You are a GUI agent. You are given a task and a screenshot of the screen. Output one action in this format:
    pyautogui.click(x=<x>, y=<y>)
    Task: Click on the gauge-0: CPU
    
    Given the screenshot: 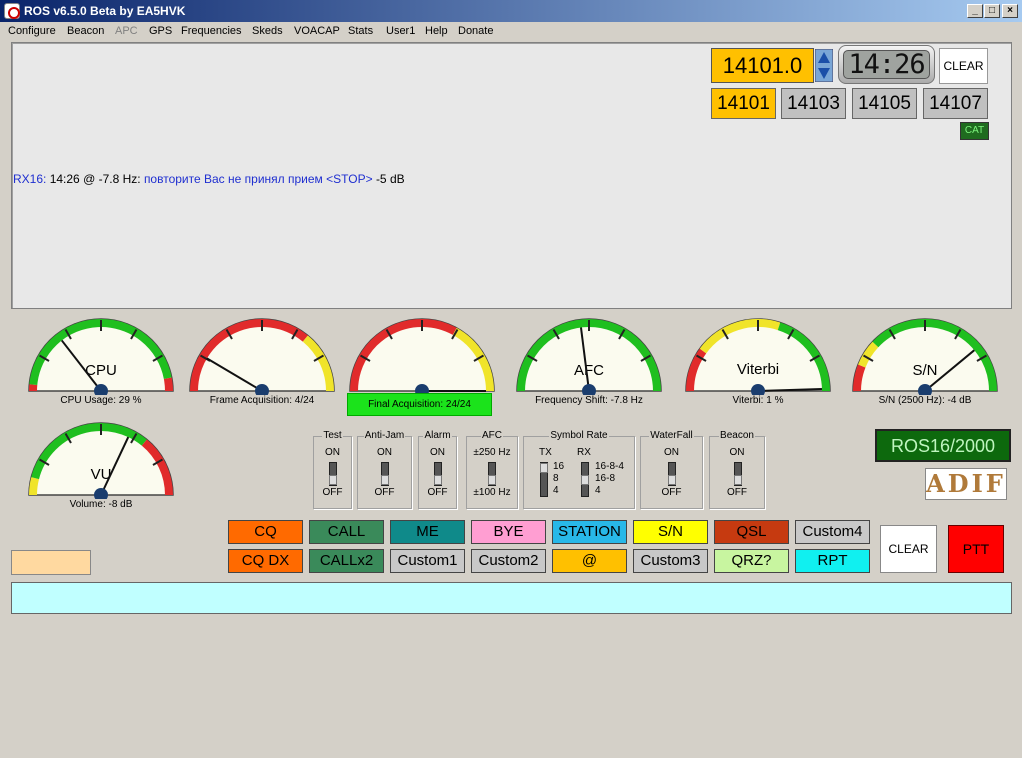 What is the action you would take?
    pyautogui.click(x=101, y=356)
    